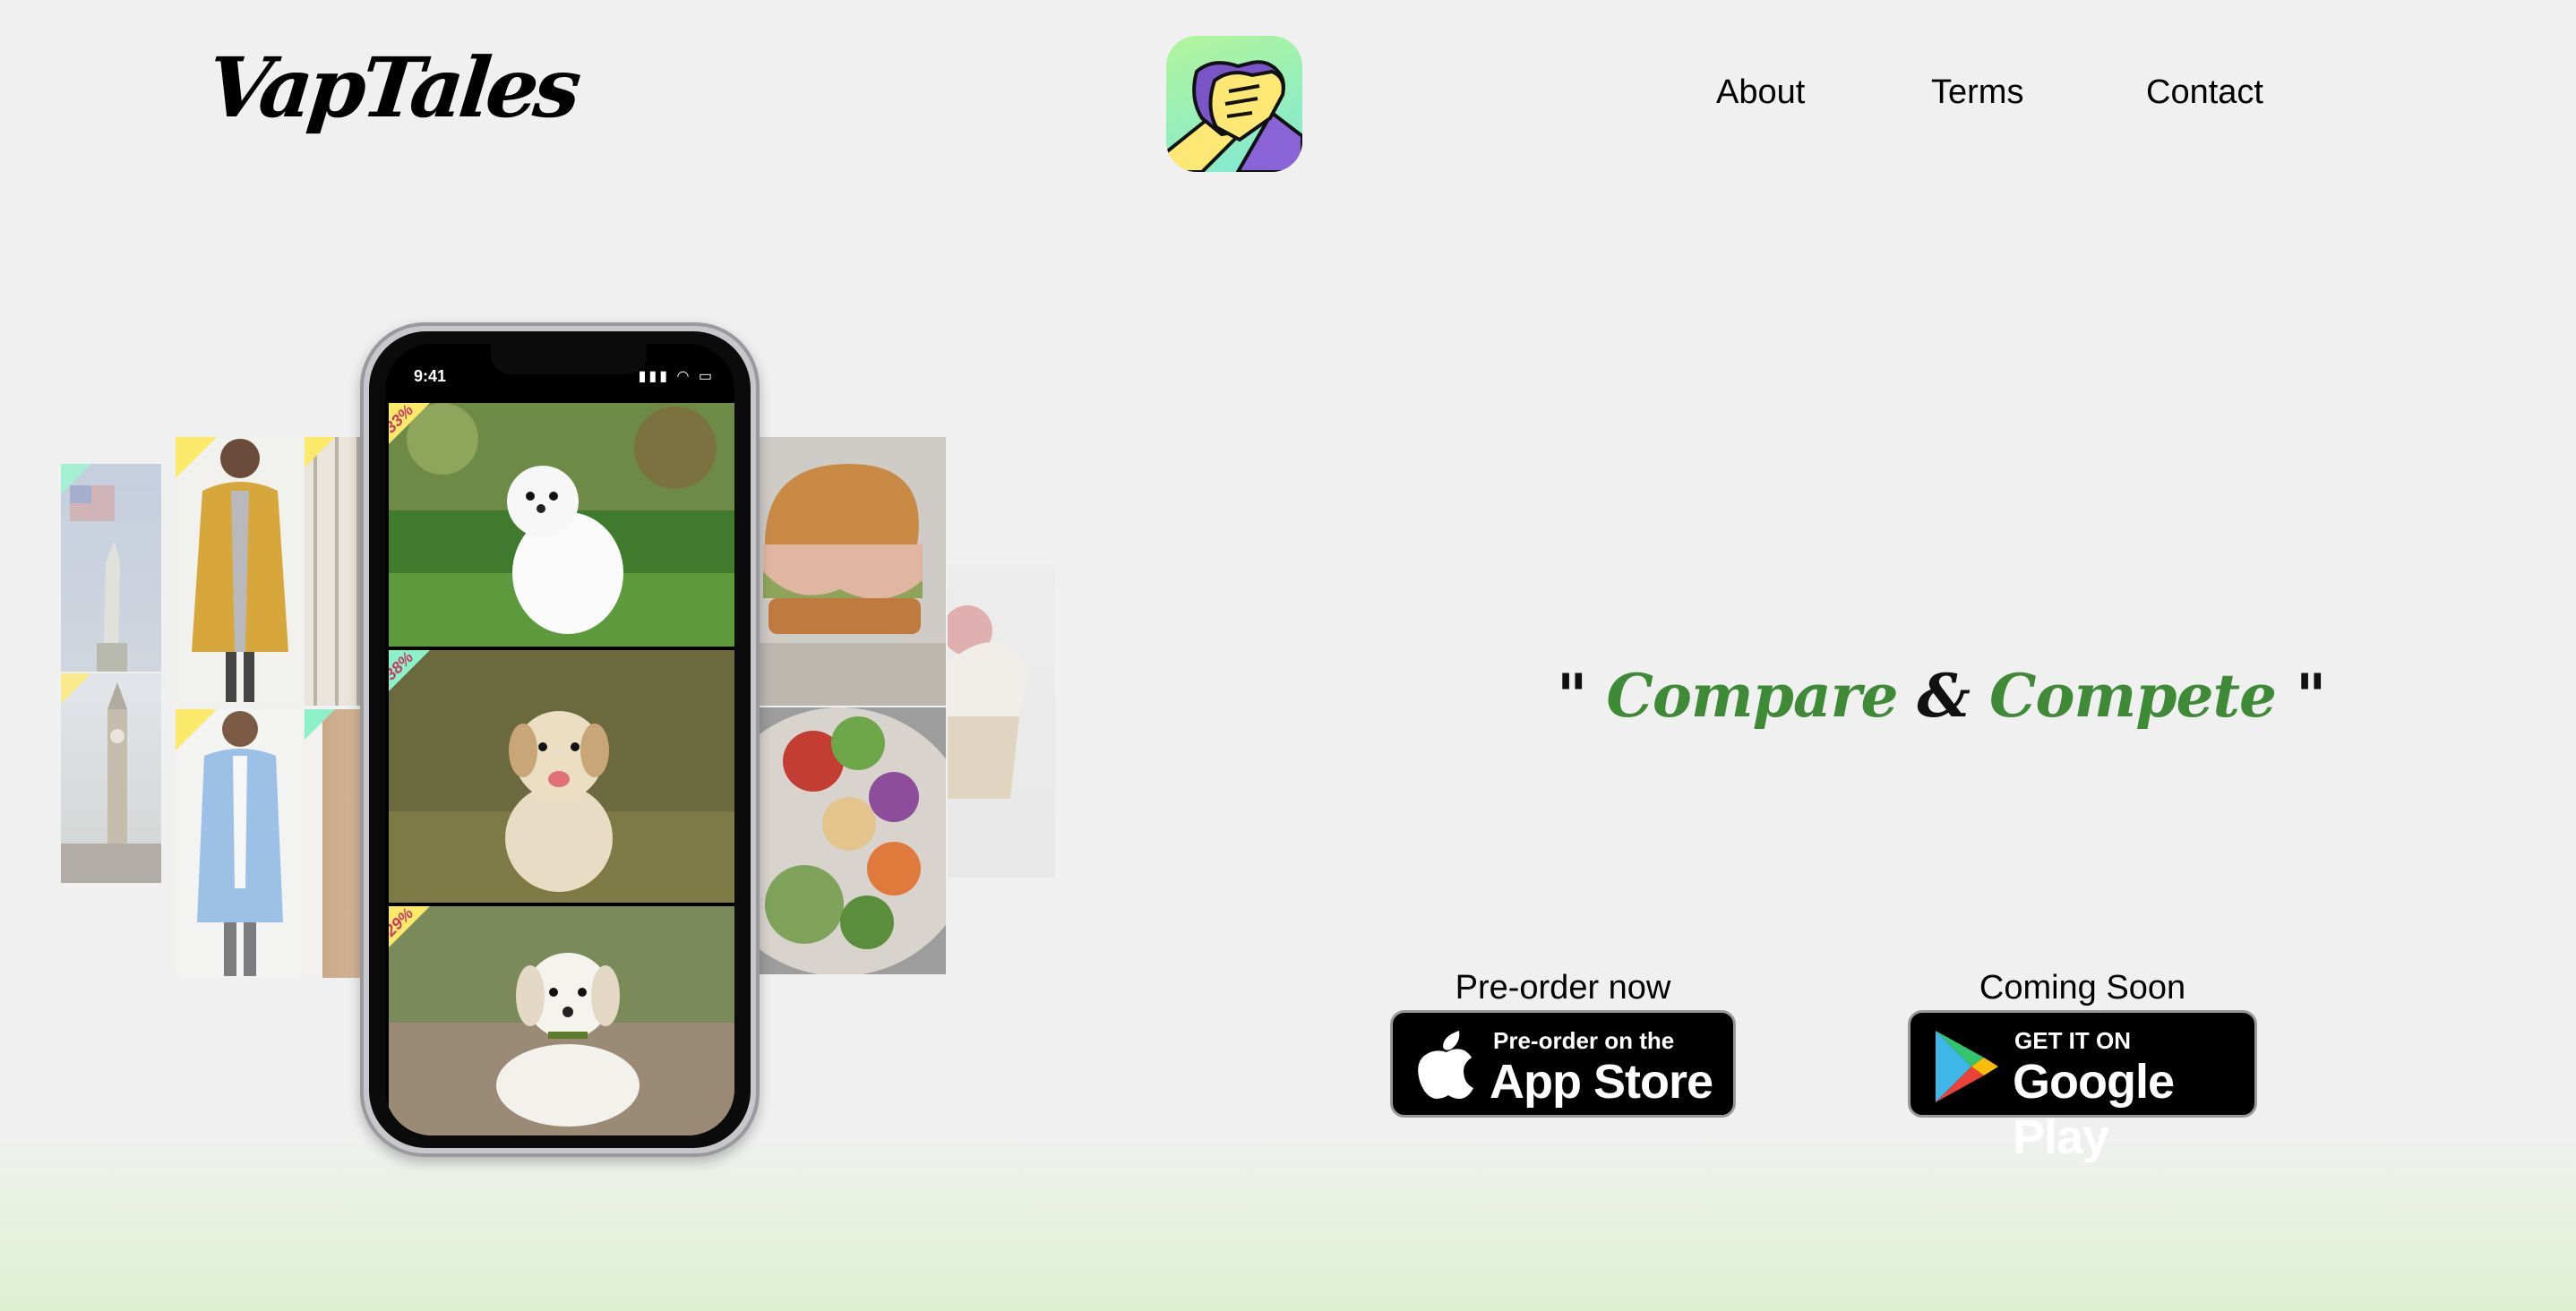 The width and height of the screenshot is (2576, 1311). Describe the element at coordinates (2072, 1040) in the screenshot. I see `google-play-small-text: GET IT ON` at that location.